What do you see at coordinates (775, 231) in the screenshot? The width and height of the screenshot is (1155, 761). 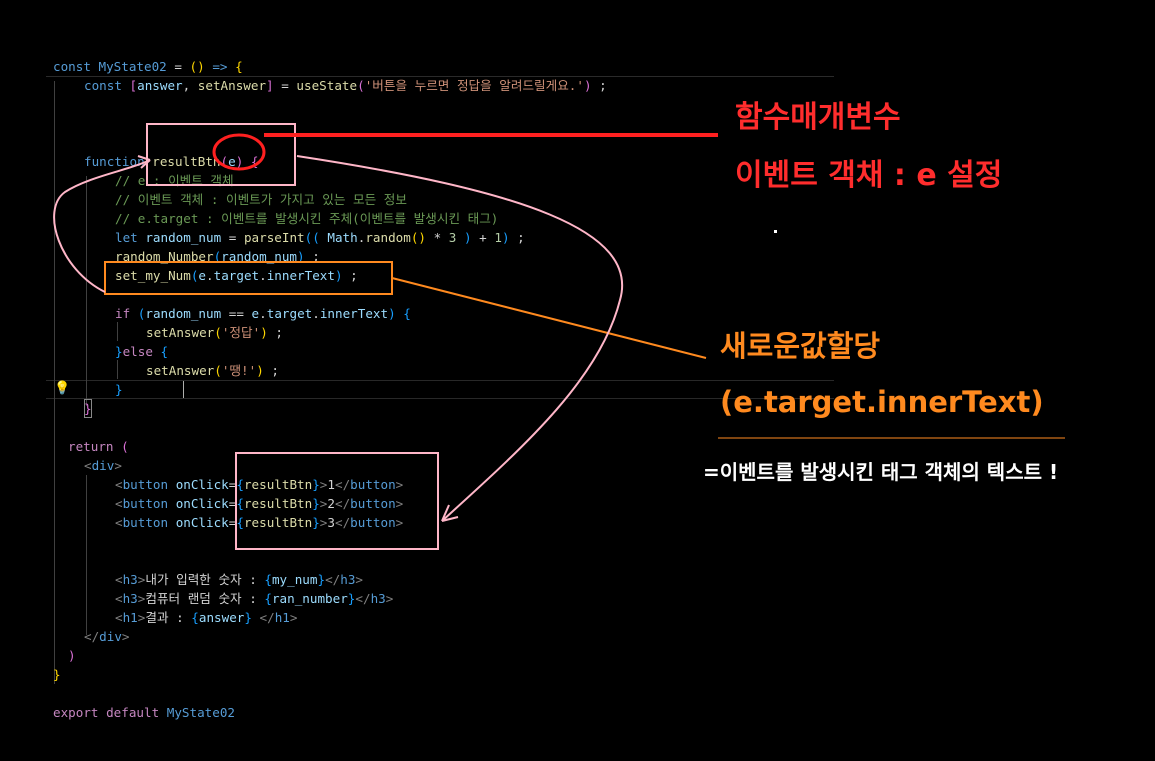 I see `stray-dot` at bounding box center [775, 231].